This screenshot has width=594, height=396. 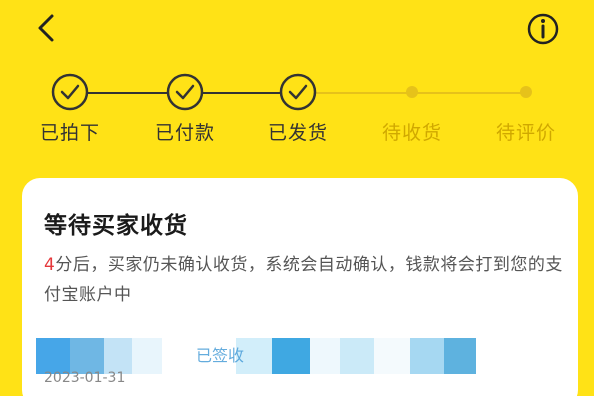 I want to click on info-button, so click(x=543, y=29).